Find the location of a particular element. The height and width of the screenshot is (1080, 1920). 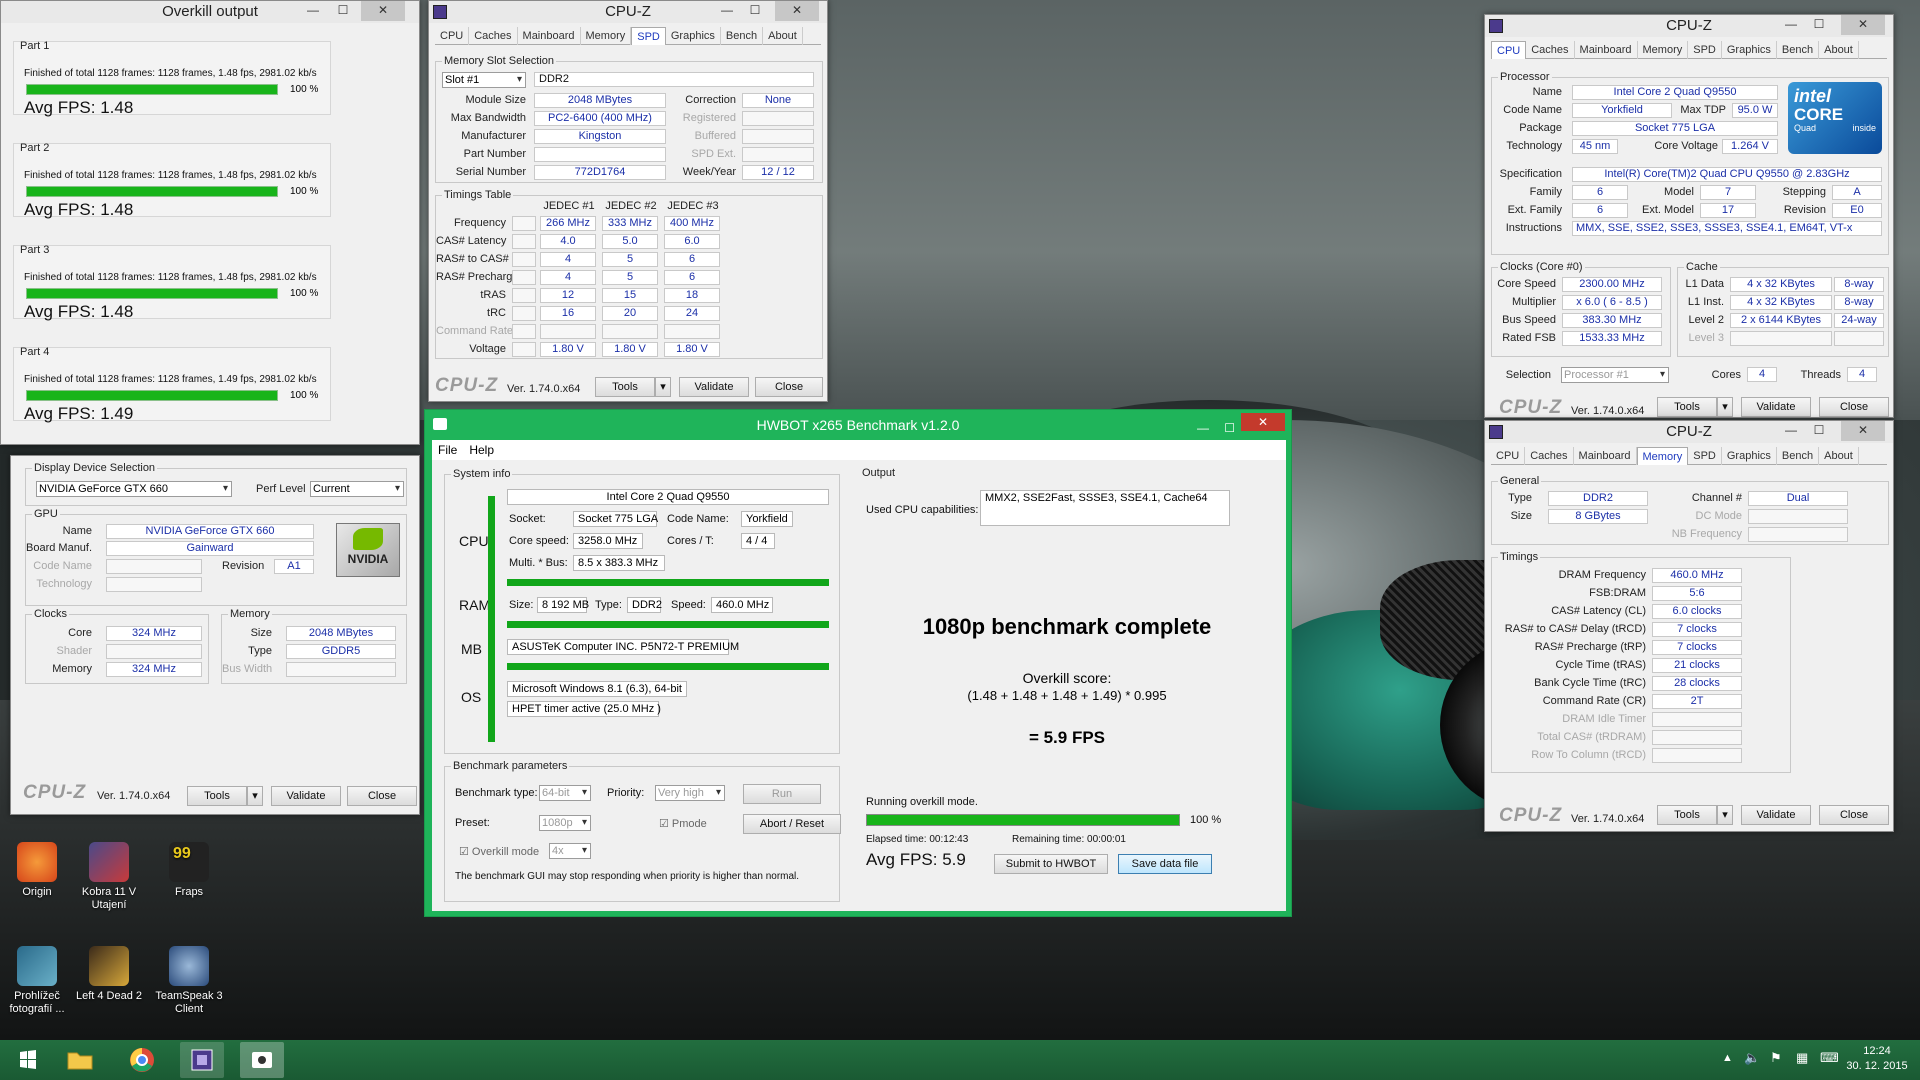

run-button: Run is located at coordinates (782, 794).